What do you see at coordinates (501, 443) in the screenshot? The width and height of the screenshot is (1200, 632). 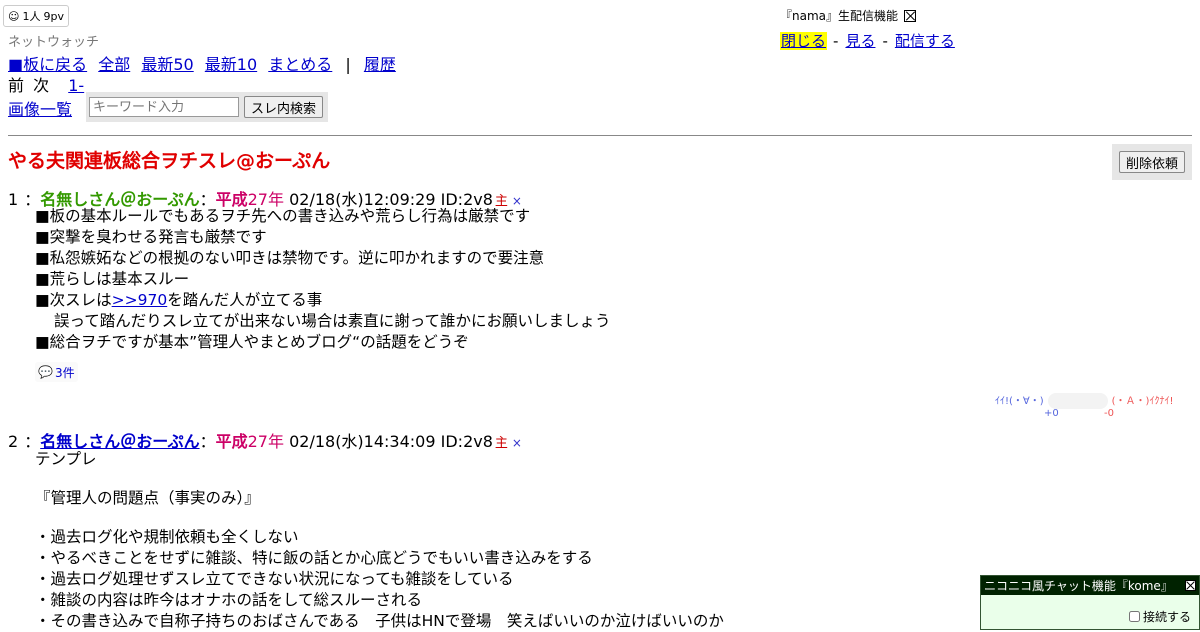 I see `owner-badge: 主` at bounding box center [501, 443].